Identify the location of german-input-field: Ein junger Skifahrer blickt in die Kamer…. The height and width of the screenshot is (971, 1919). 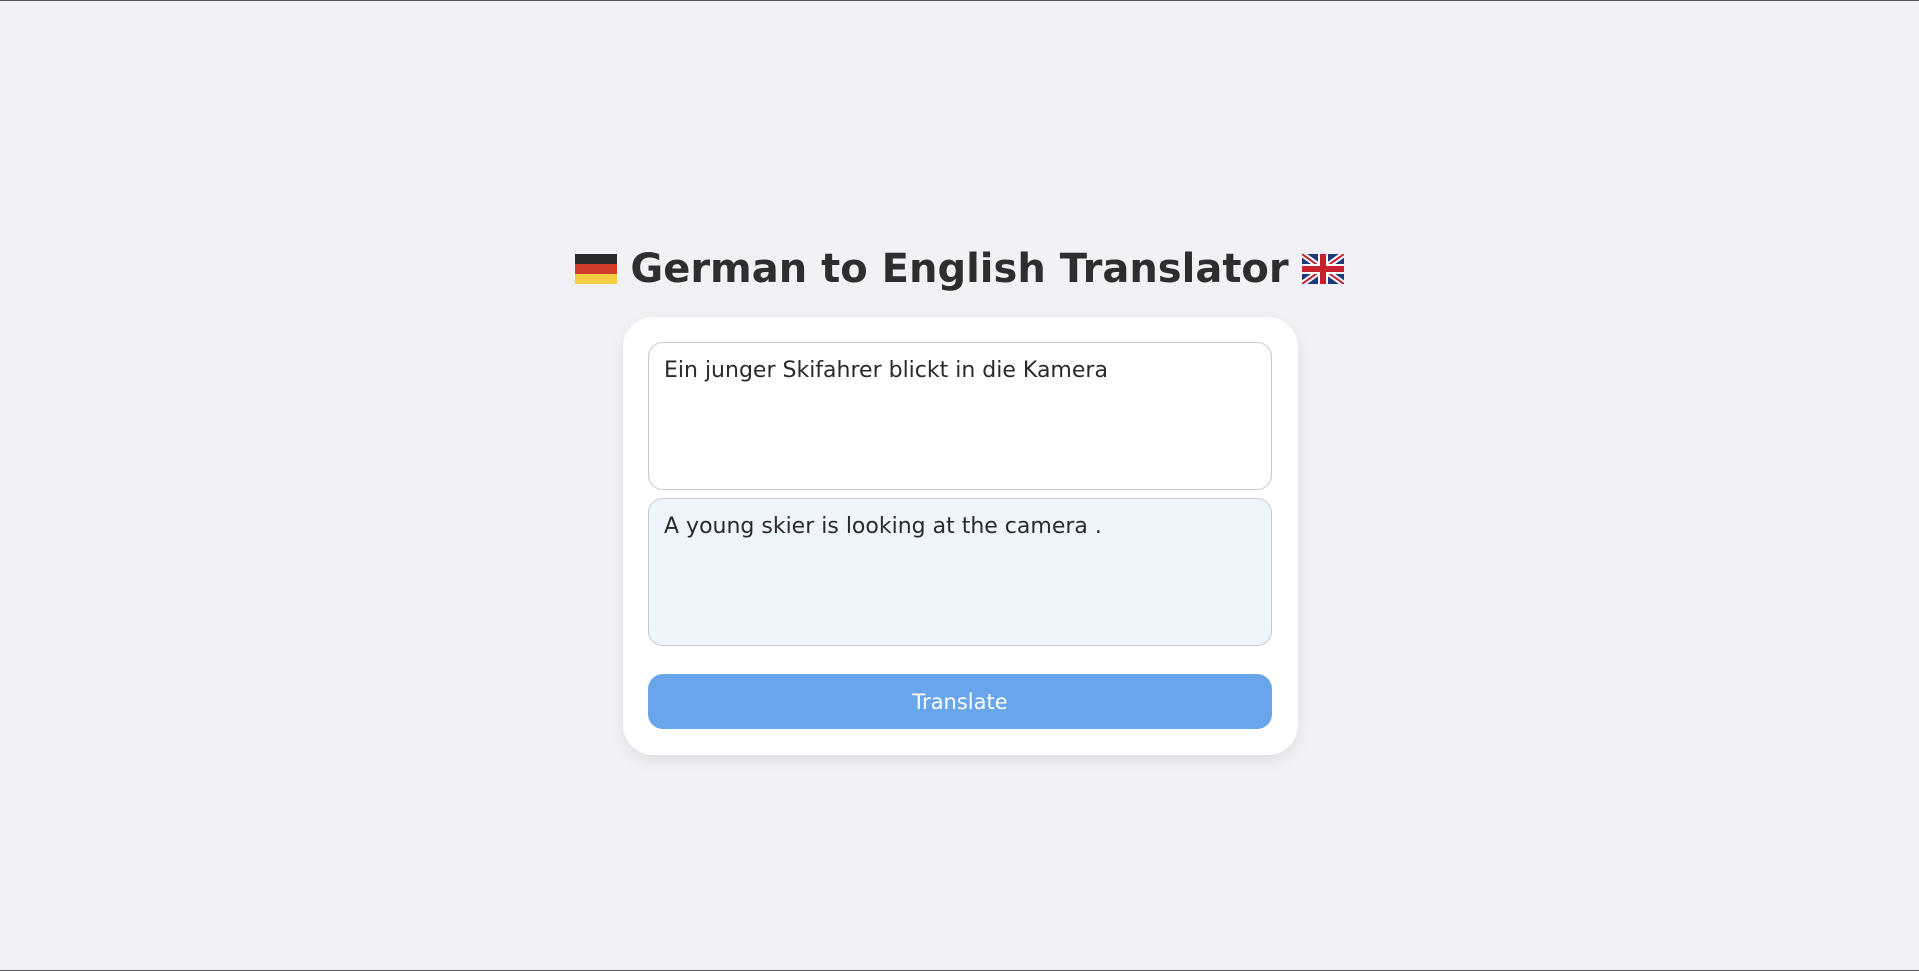
(960, 416).